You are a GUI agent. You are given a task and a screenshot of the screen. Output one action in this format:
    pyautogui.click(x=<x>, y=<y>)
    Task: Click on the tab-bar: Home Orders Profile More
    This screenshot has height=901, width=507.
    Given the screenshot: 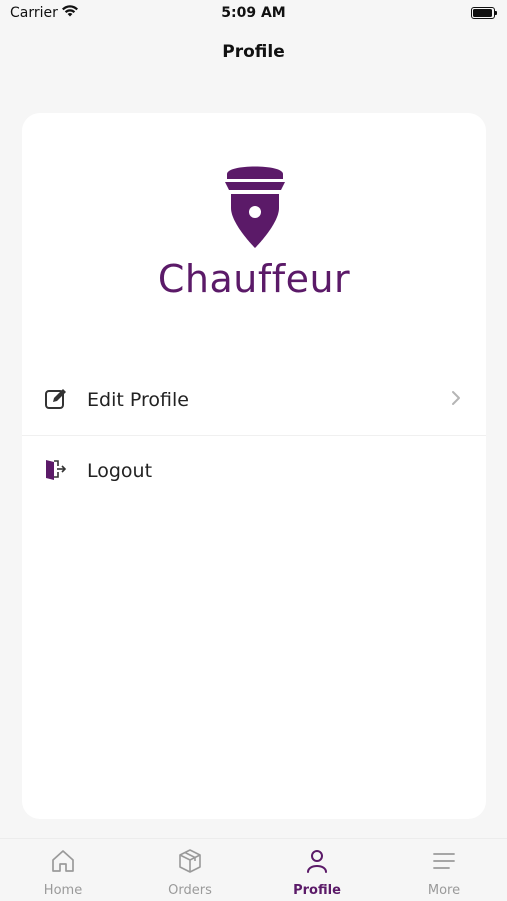 What is the action you would take?
    pyautogui.click(x=253, y=869)
    